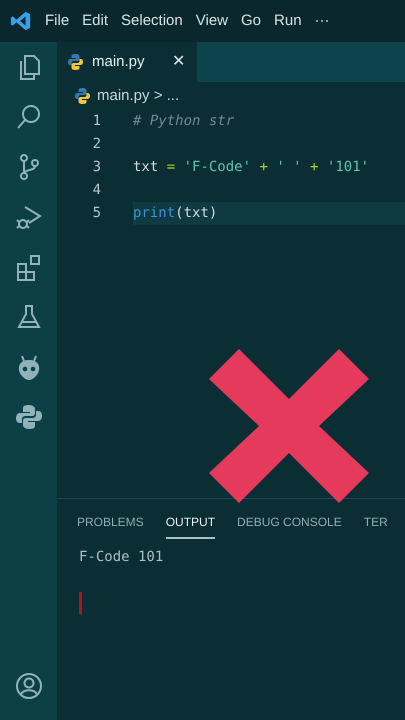 The width and height of the screenshot is (405, 720). Describe the element at coordinates (178, 62) in the screenshot. I see `close-button: ✕` at that location.